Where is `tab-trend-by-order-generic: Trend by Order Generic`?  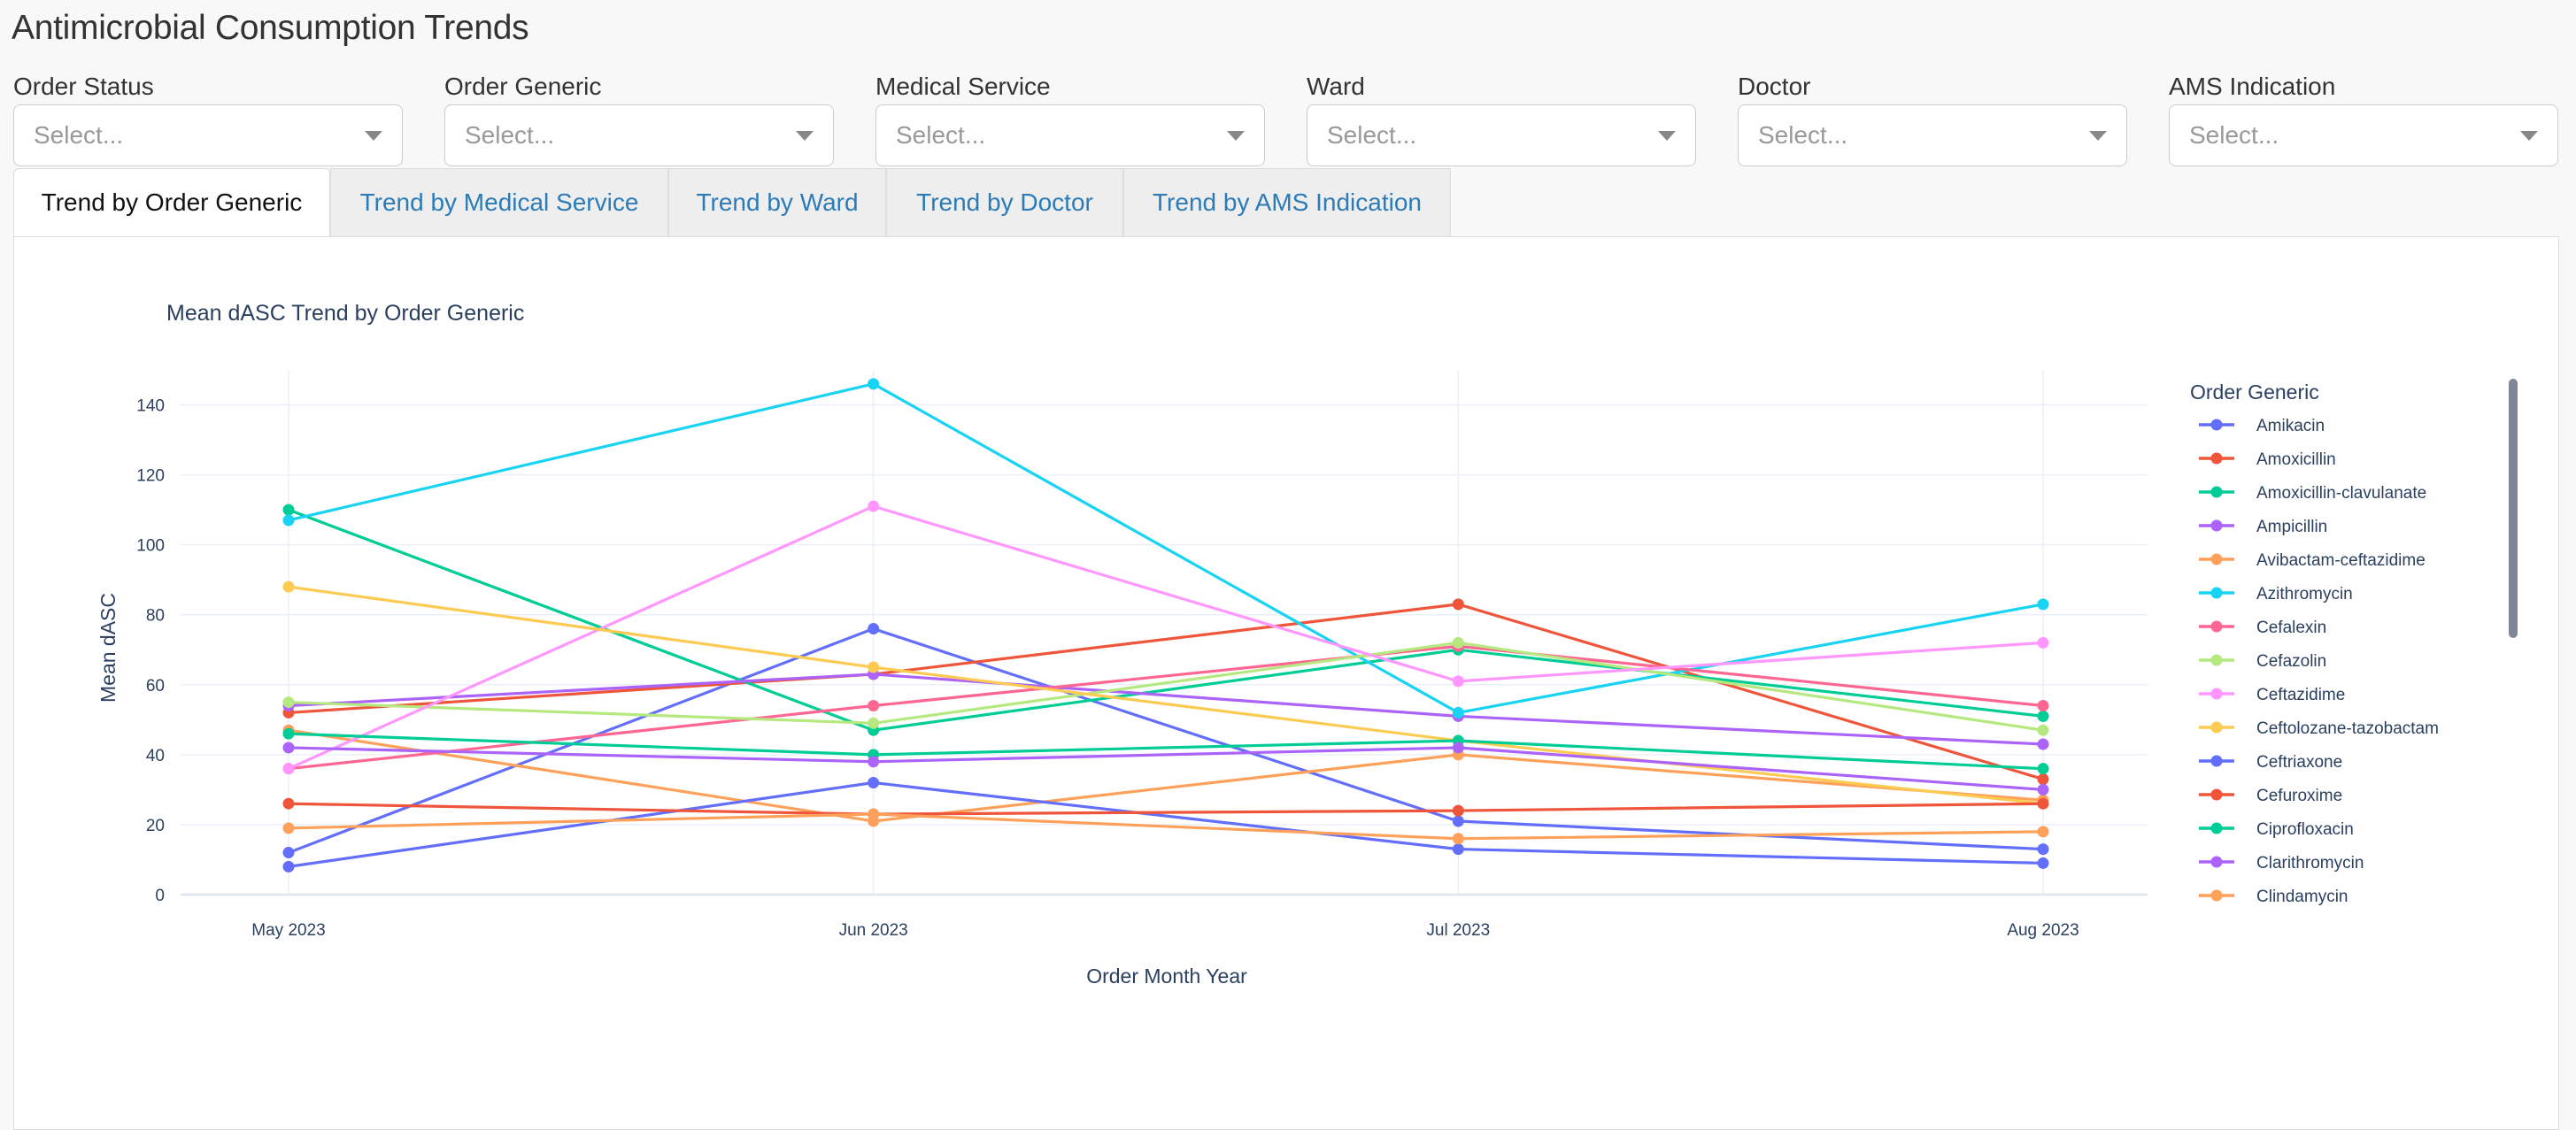
tab-trend-by-order-generic: Trend by Order Generic is located at coordinates (171, 203).